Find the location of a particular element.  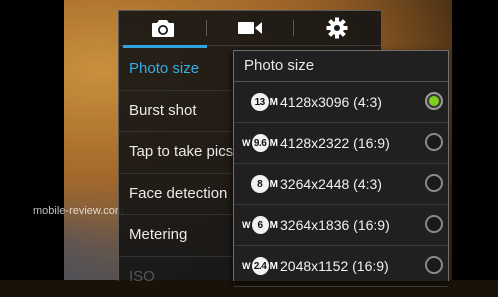

megapixel-icon: 8M is located at coordinates (260, 184).